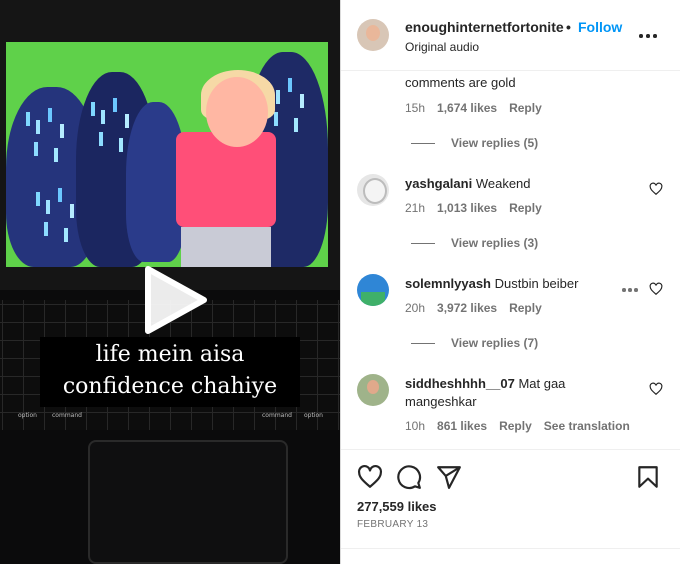 This screenshot has width=680, height=564. I want to click on comment-username: siddheshhhh__07, so click(460, 383).